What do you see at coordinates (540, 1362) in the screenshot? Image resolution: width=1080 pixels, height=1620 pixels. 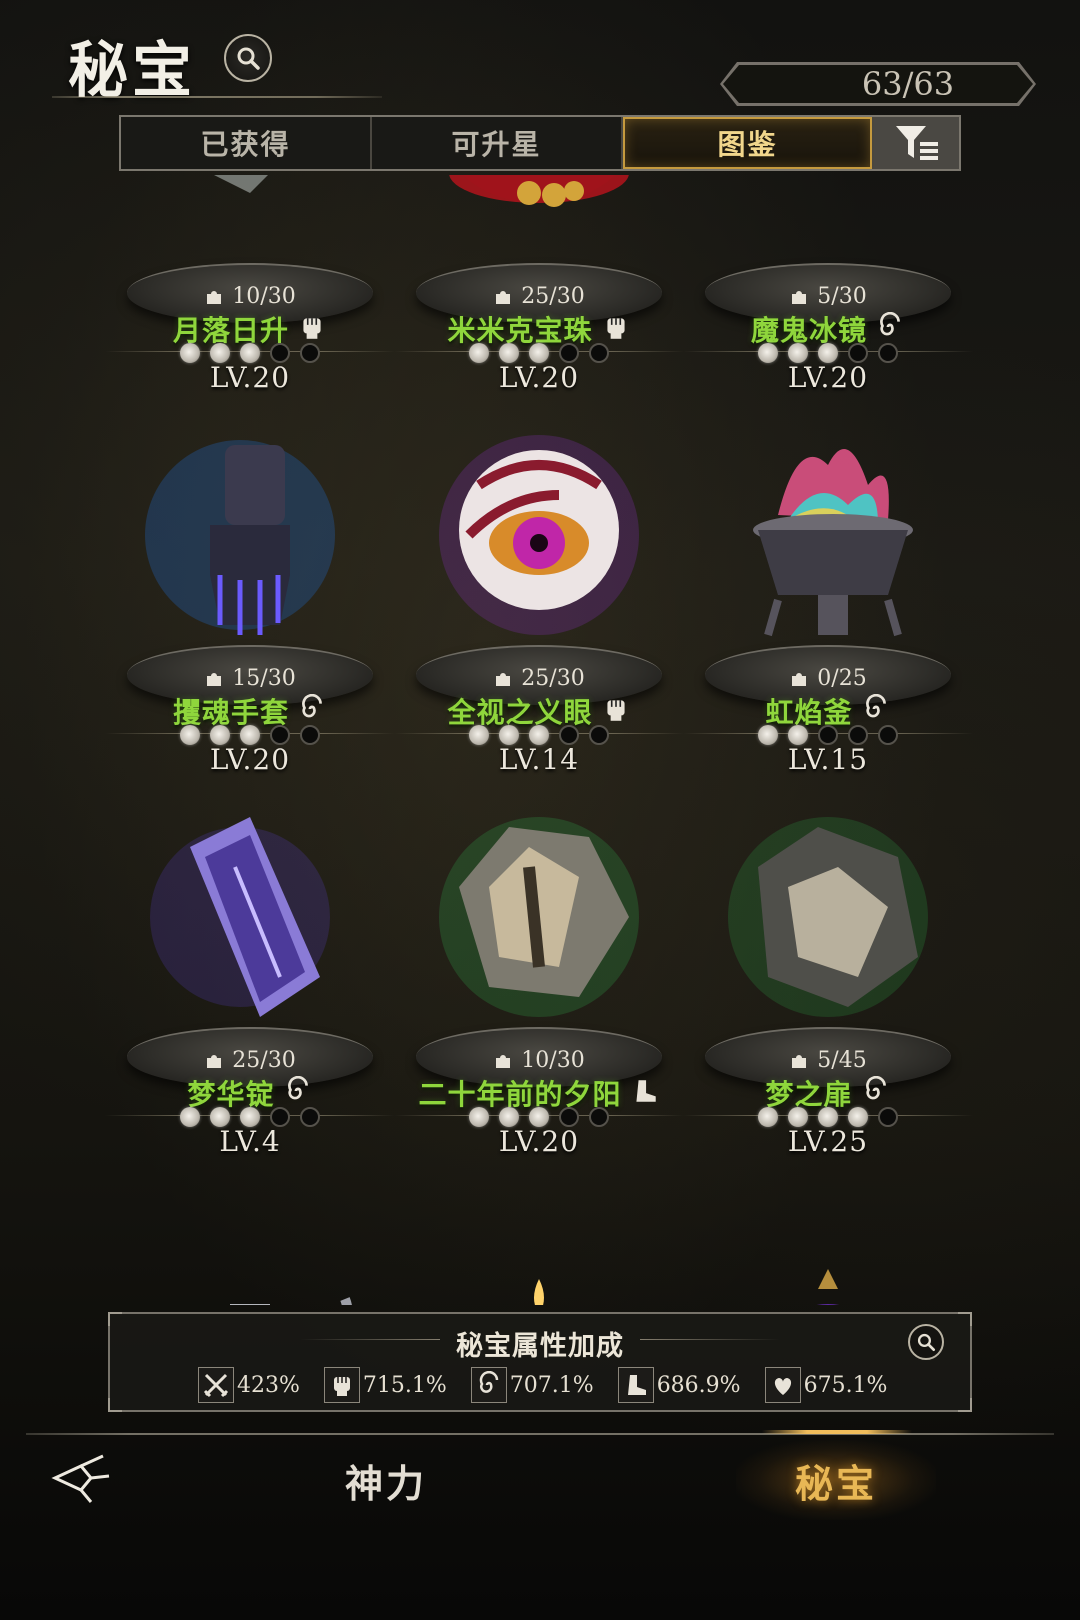 I see `attribute-bonus-panel: 秘宝属性加成 423% 715.1% 707.1% 686.9% 675.1%` at bounding box center [540, 1362].